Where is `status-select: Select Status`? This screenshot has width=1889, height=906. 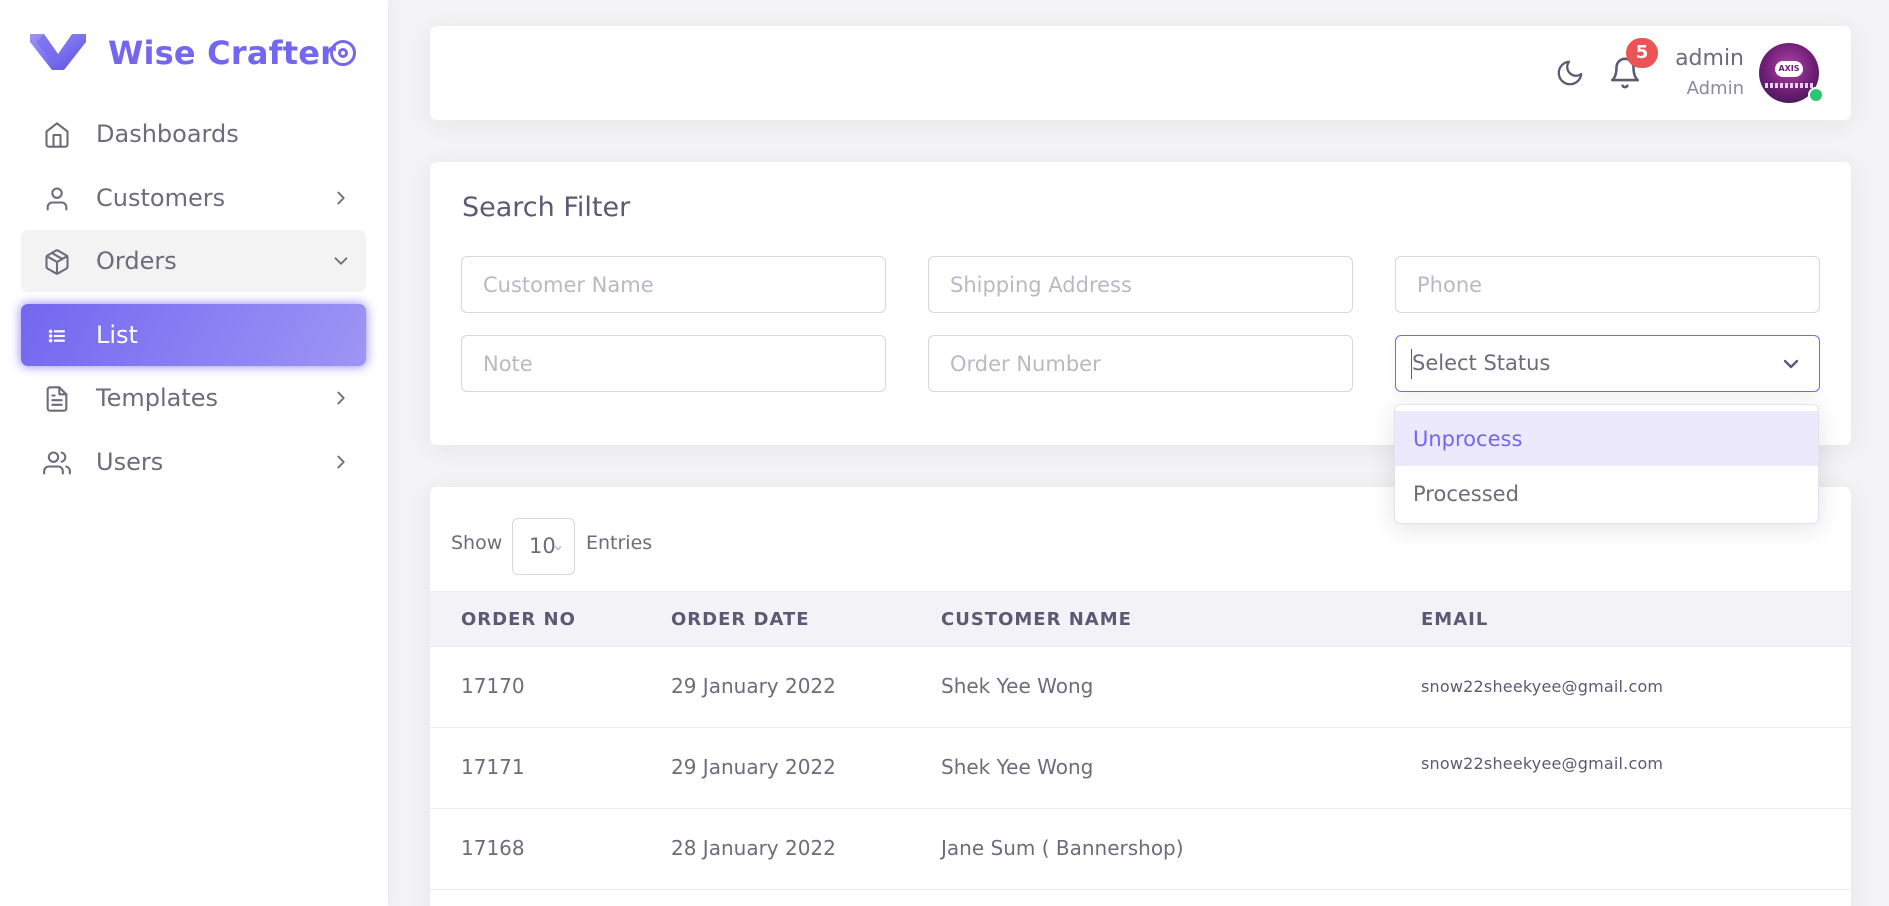
status-select: Select Status is located at coordinates (1607, 363).